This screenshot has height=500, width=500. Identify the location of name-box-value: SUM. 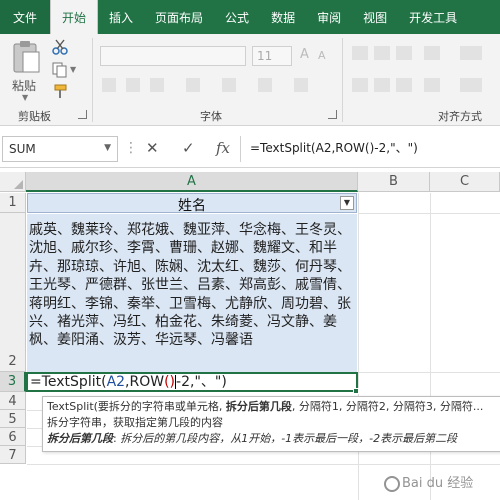
(22, 149).